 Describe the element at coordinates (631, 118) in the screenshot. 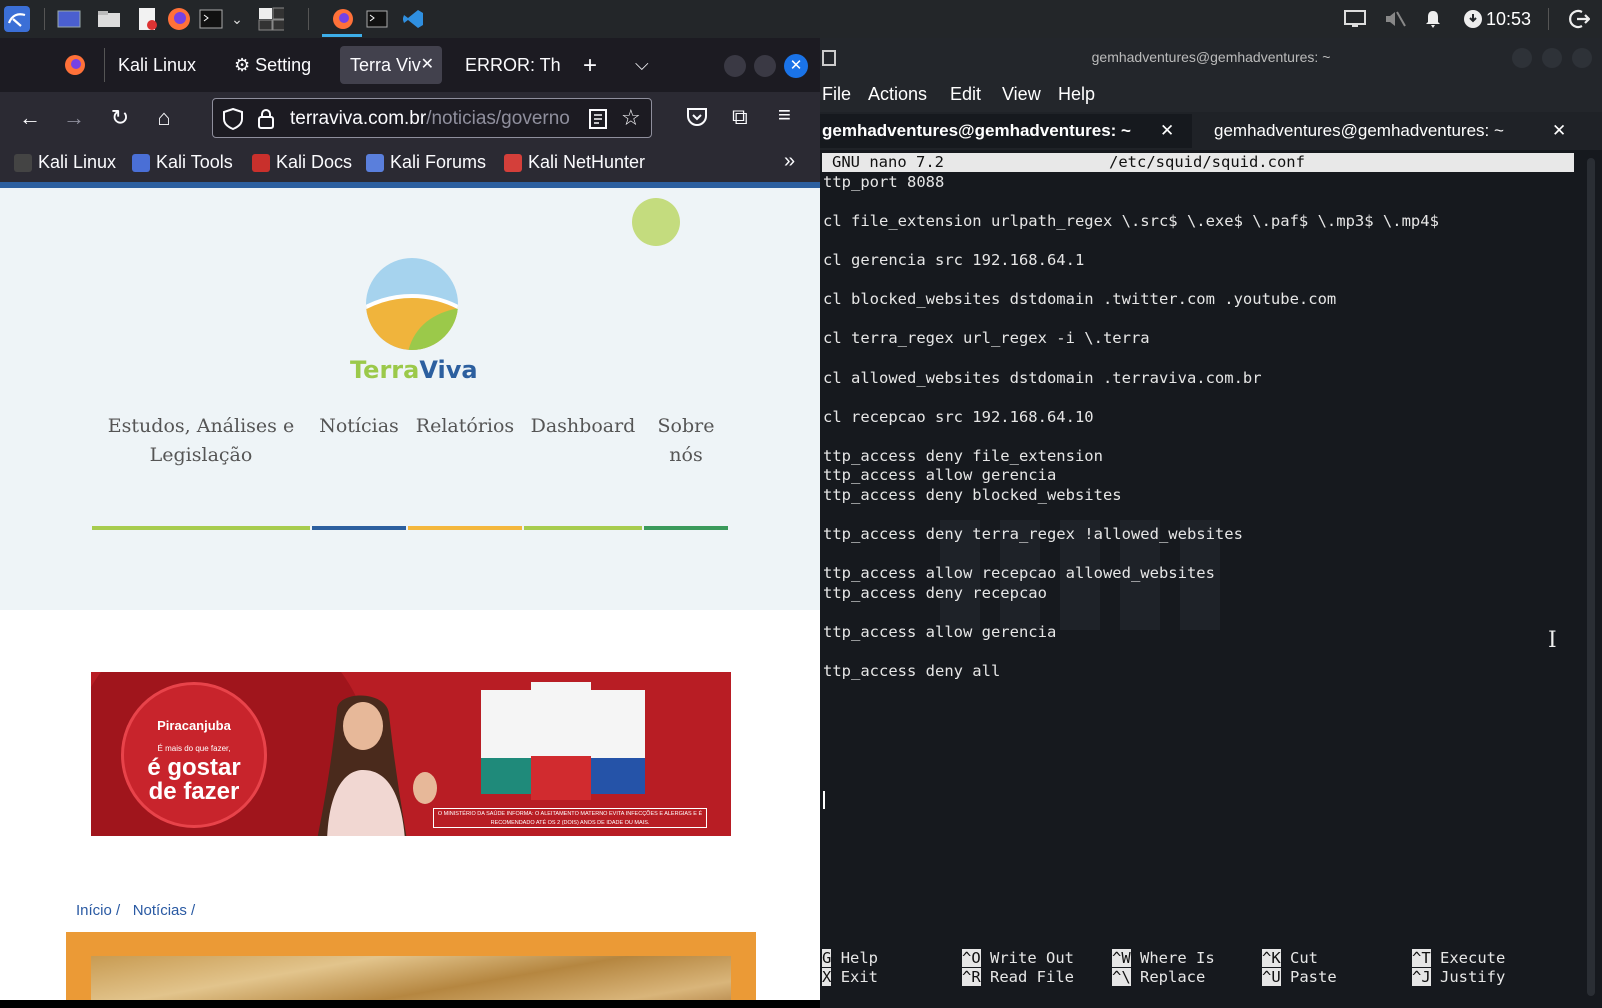

I see `bookmark-star-icon: ☆` at that location.